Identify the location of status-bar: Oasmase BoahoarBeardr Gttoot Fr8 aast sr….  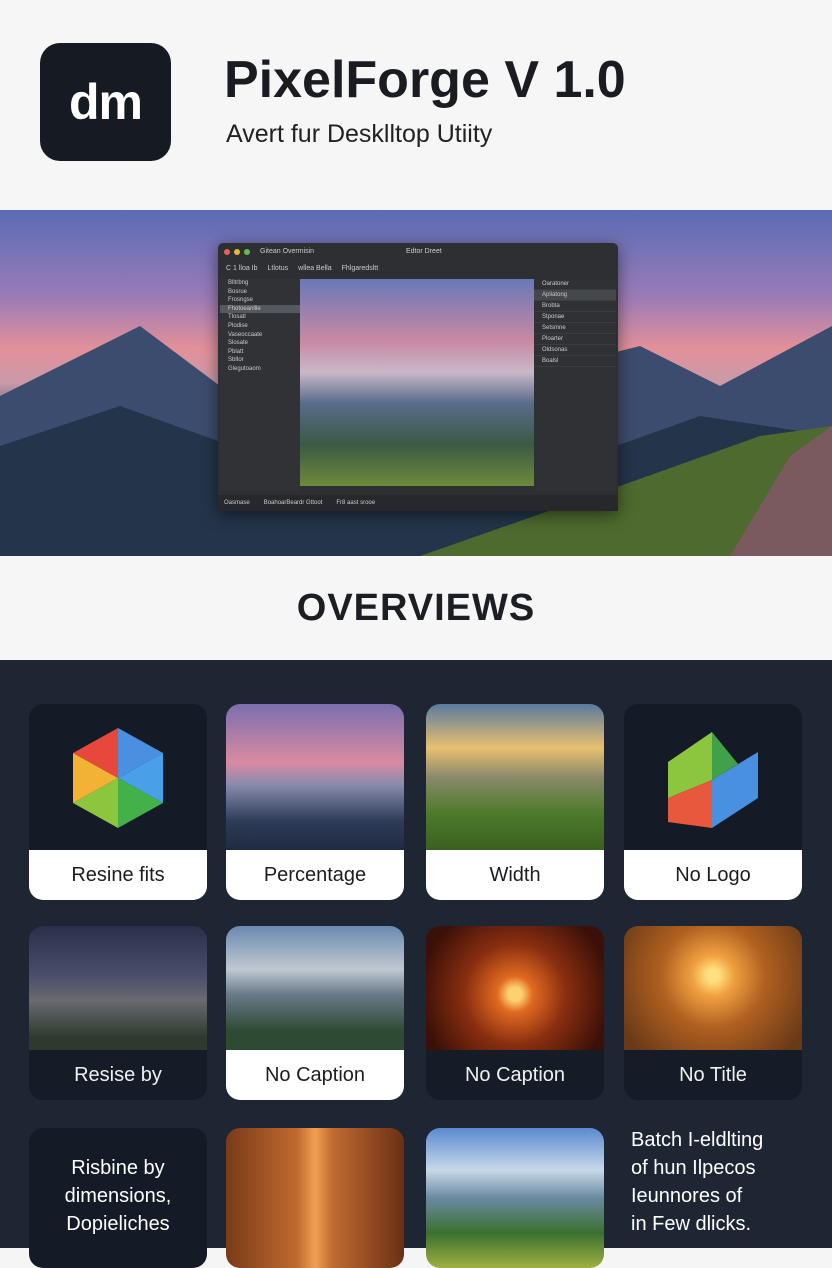
(418, 503).